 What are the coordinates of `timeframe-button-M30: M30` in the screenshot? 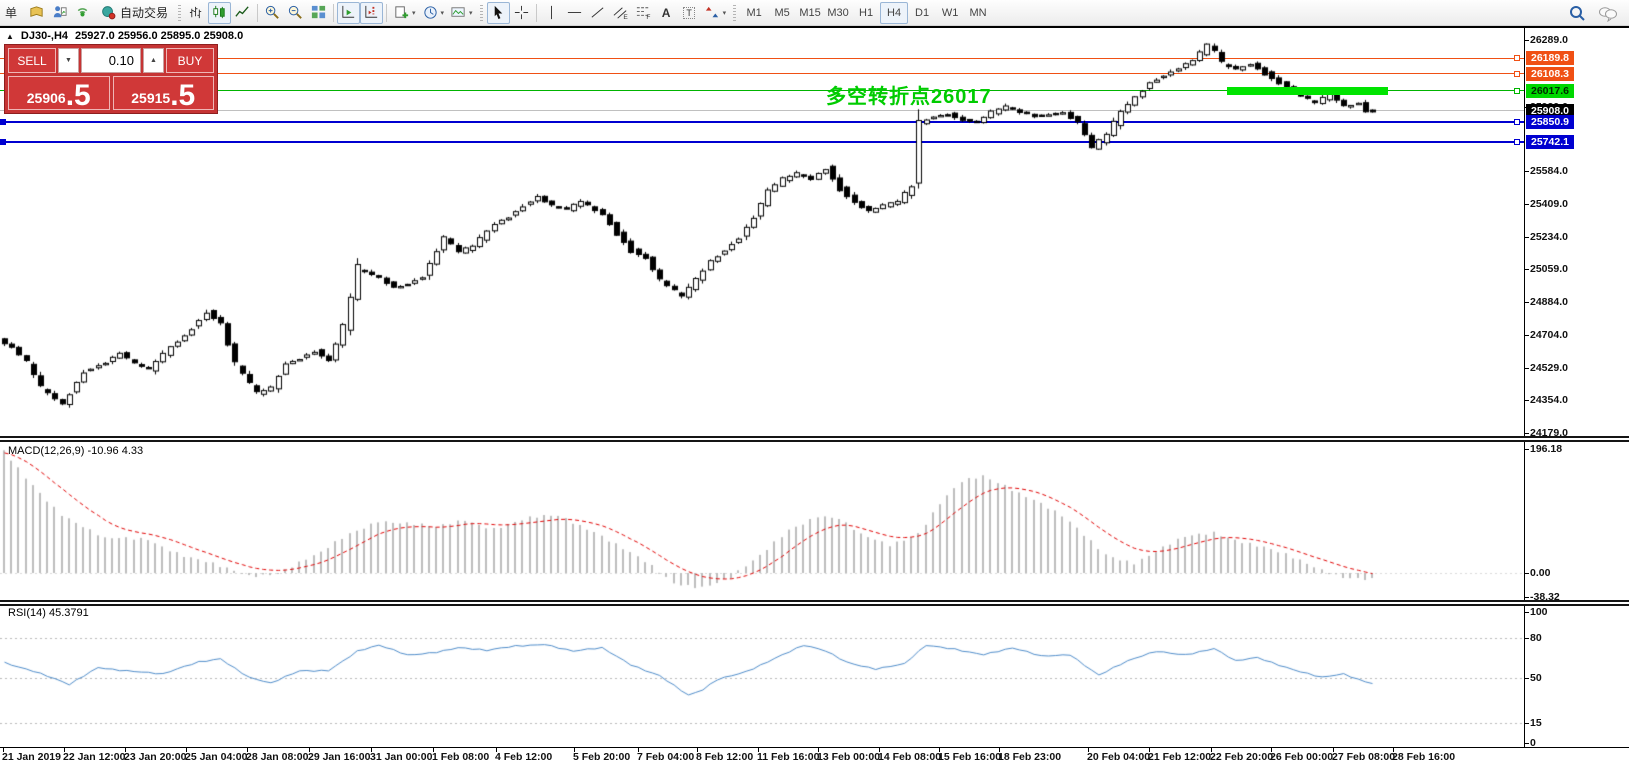 It's located at (838, 13).